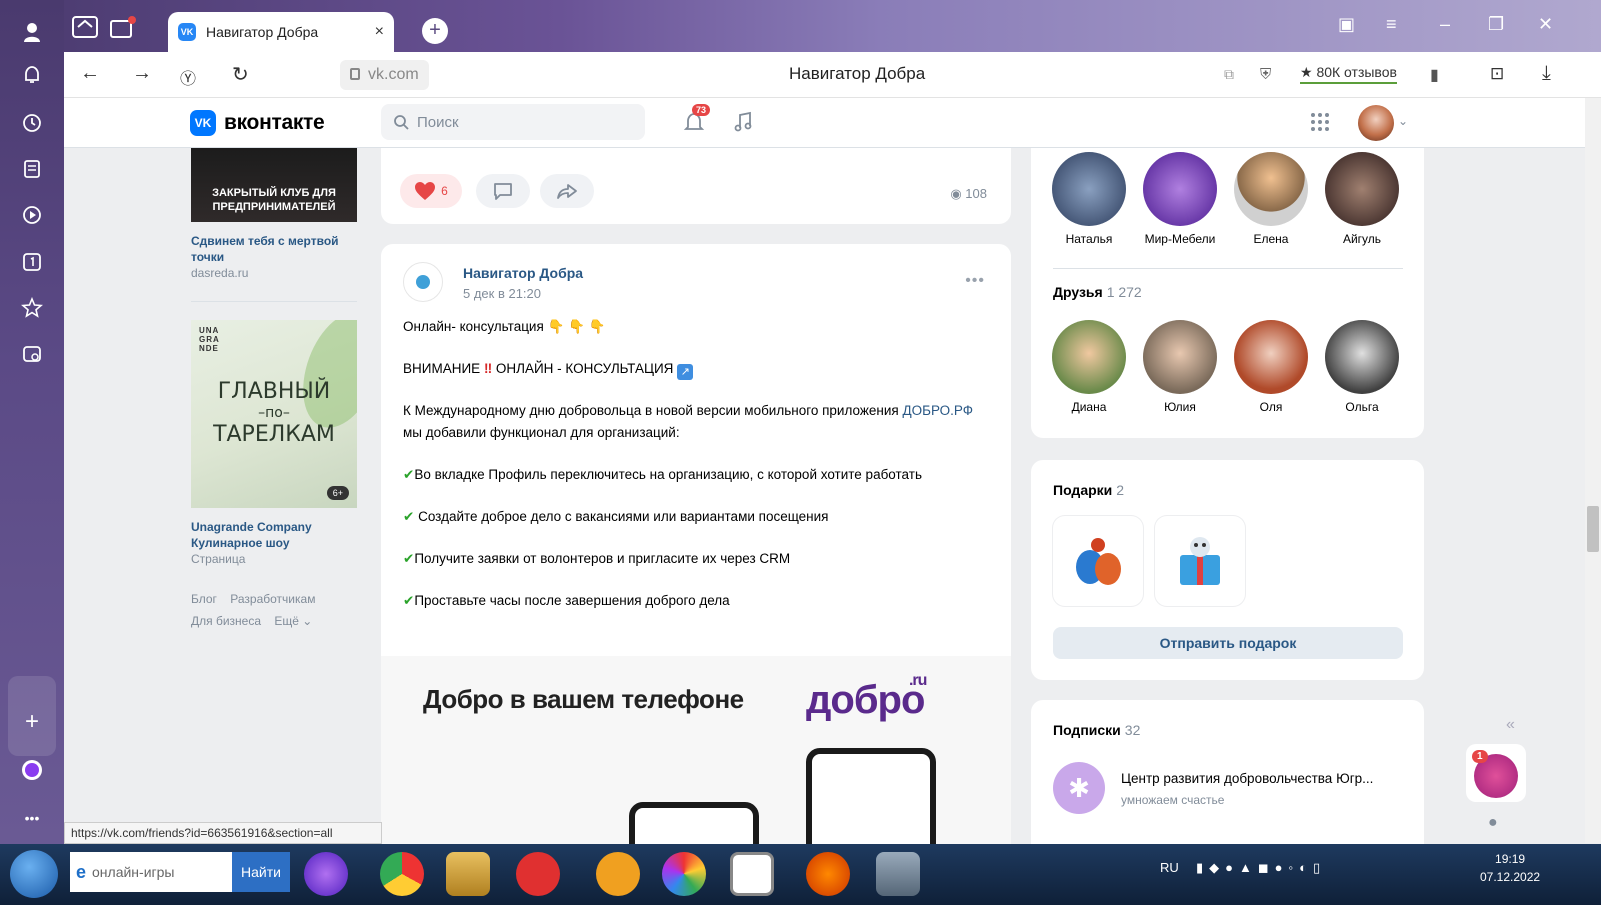 The width and height of the screenshot is (1601, 905). Describe the element at coordinates (402, 874) in the screenshot. I see `chrome-icon` at that location.